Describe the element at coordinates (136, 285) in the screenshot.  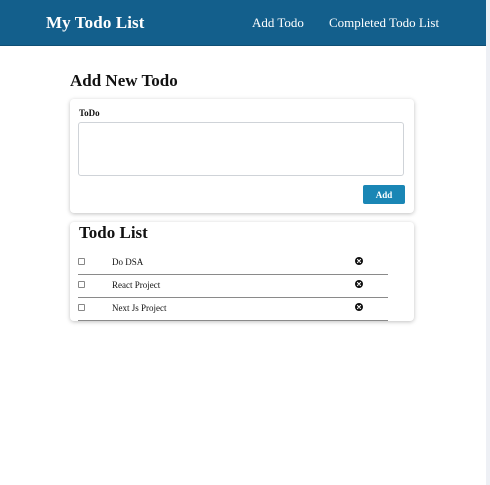
I see `todo-item-text: React Project` at that location.